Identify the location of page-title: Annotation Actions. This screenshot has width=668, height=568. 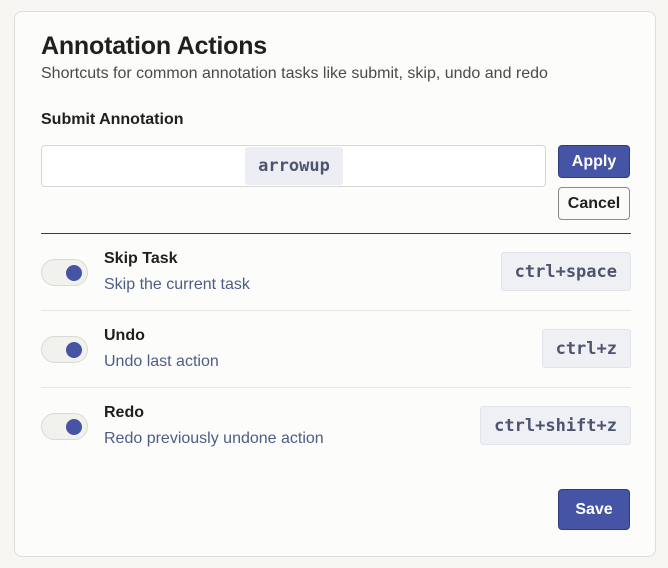
(154, 46).